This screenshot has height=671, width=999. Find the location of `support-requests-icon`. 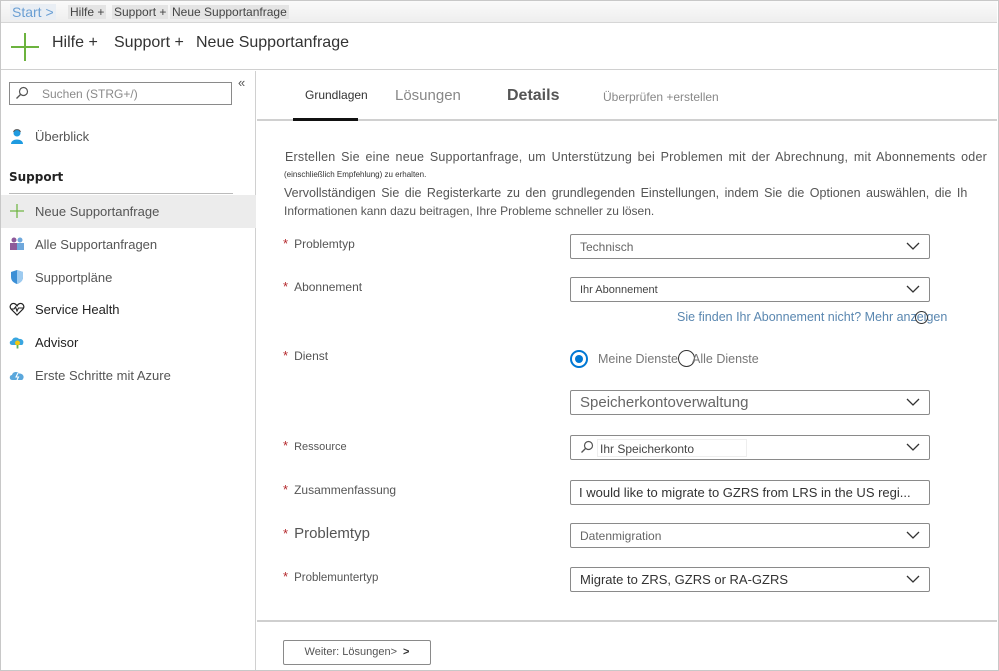

support-requests-icon is located at coordinates (17, 243).